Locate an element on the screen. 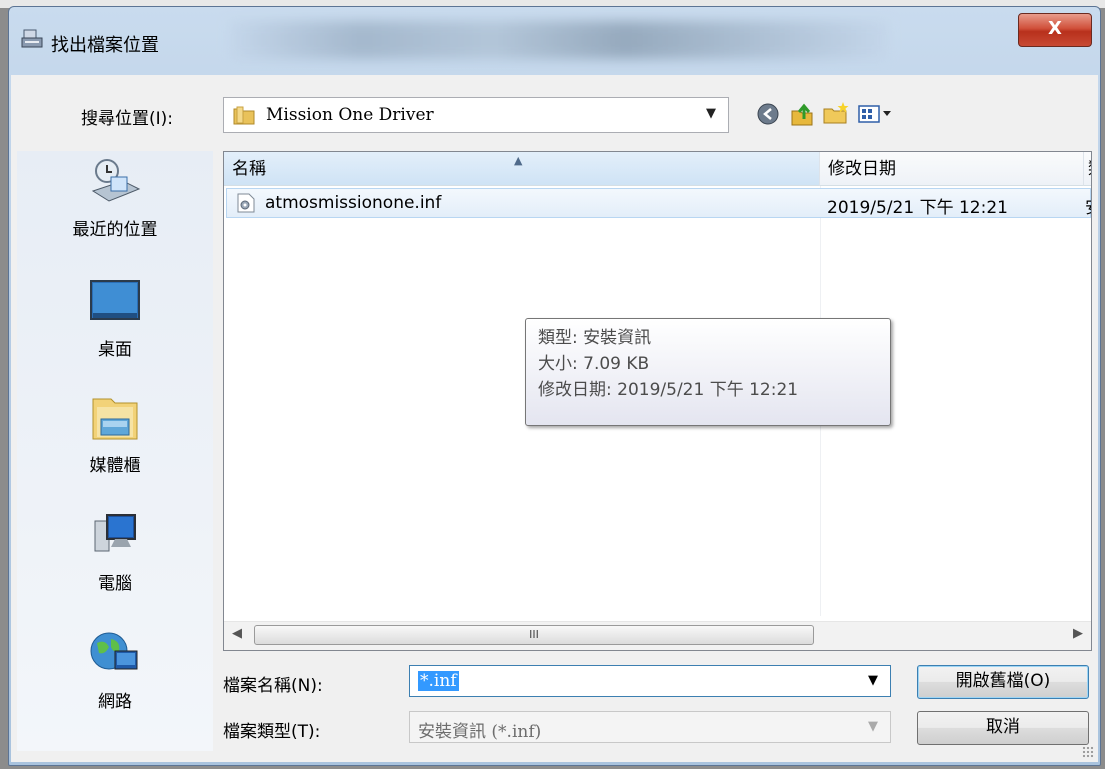  column-header-name: 名稱 ▲ is located at coordinates (522, 169).